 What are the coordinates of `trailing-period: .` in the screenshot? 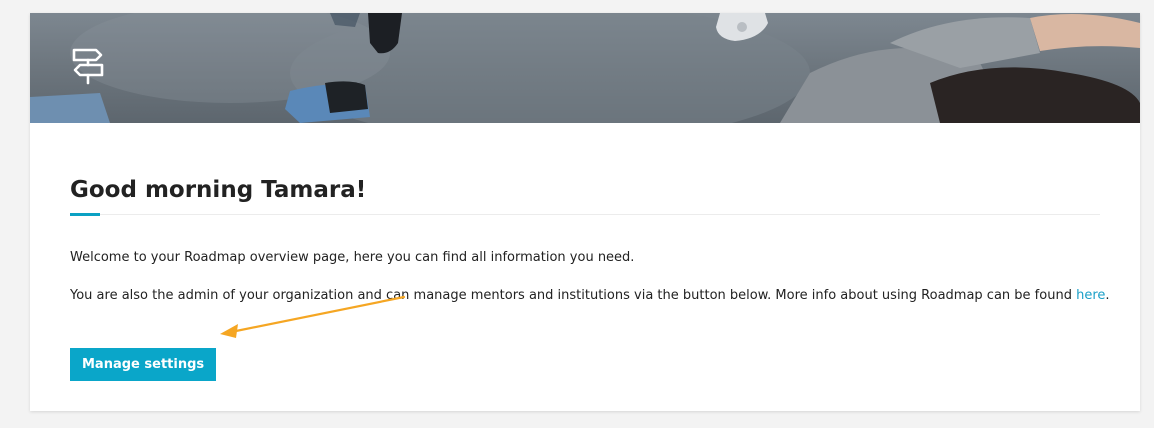 It's located at (1107, 295).